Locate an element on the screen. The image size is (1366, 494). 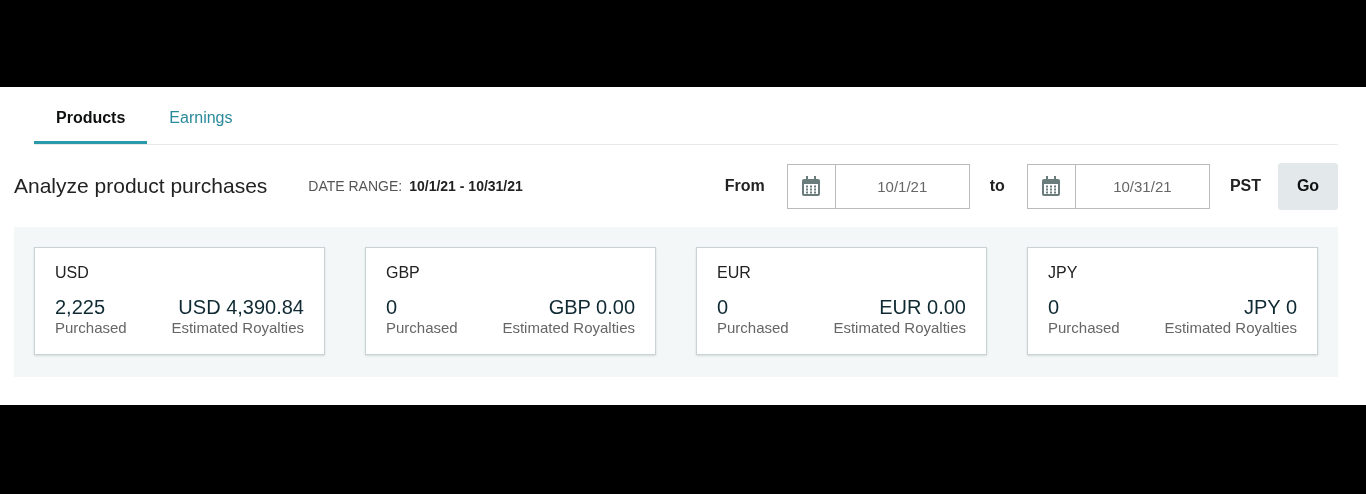
timezone-label: PST is located at coordinates (1245, 186).